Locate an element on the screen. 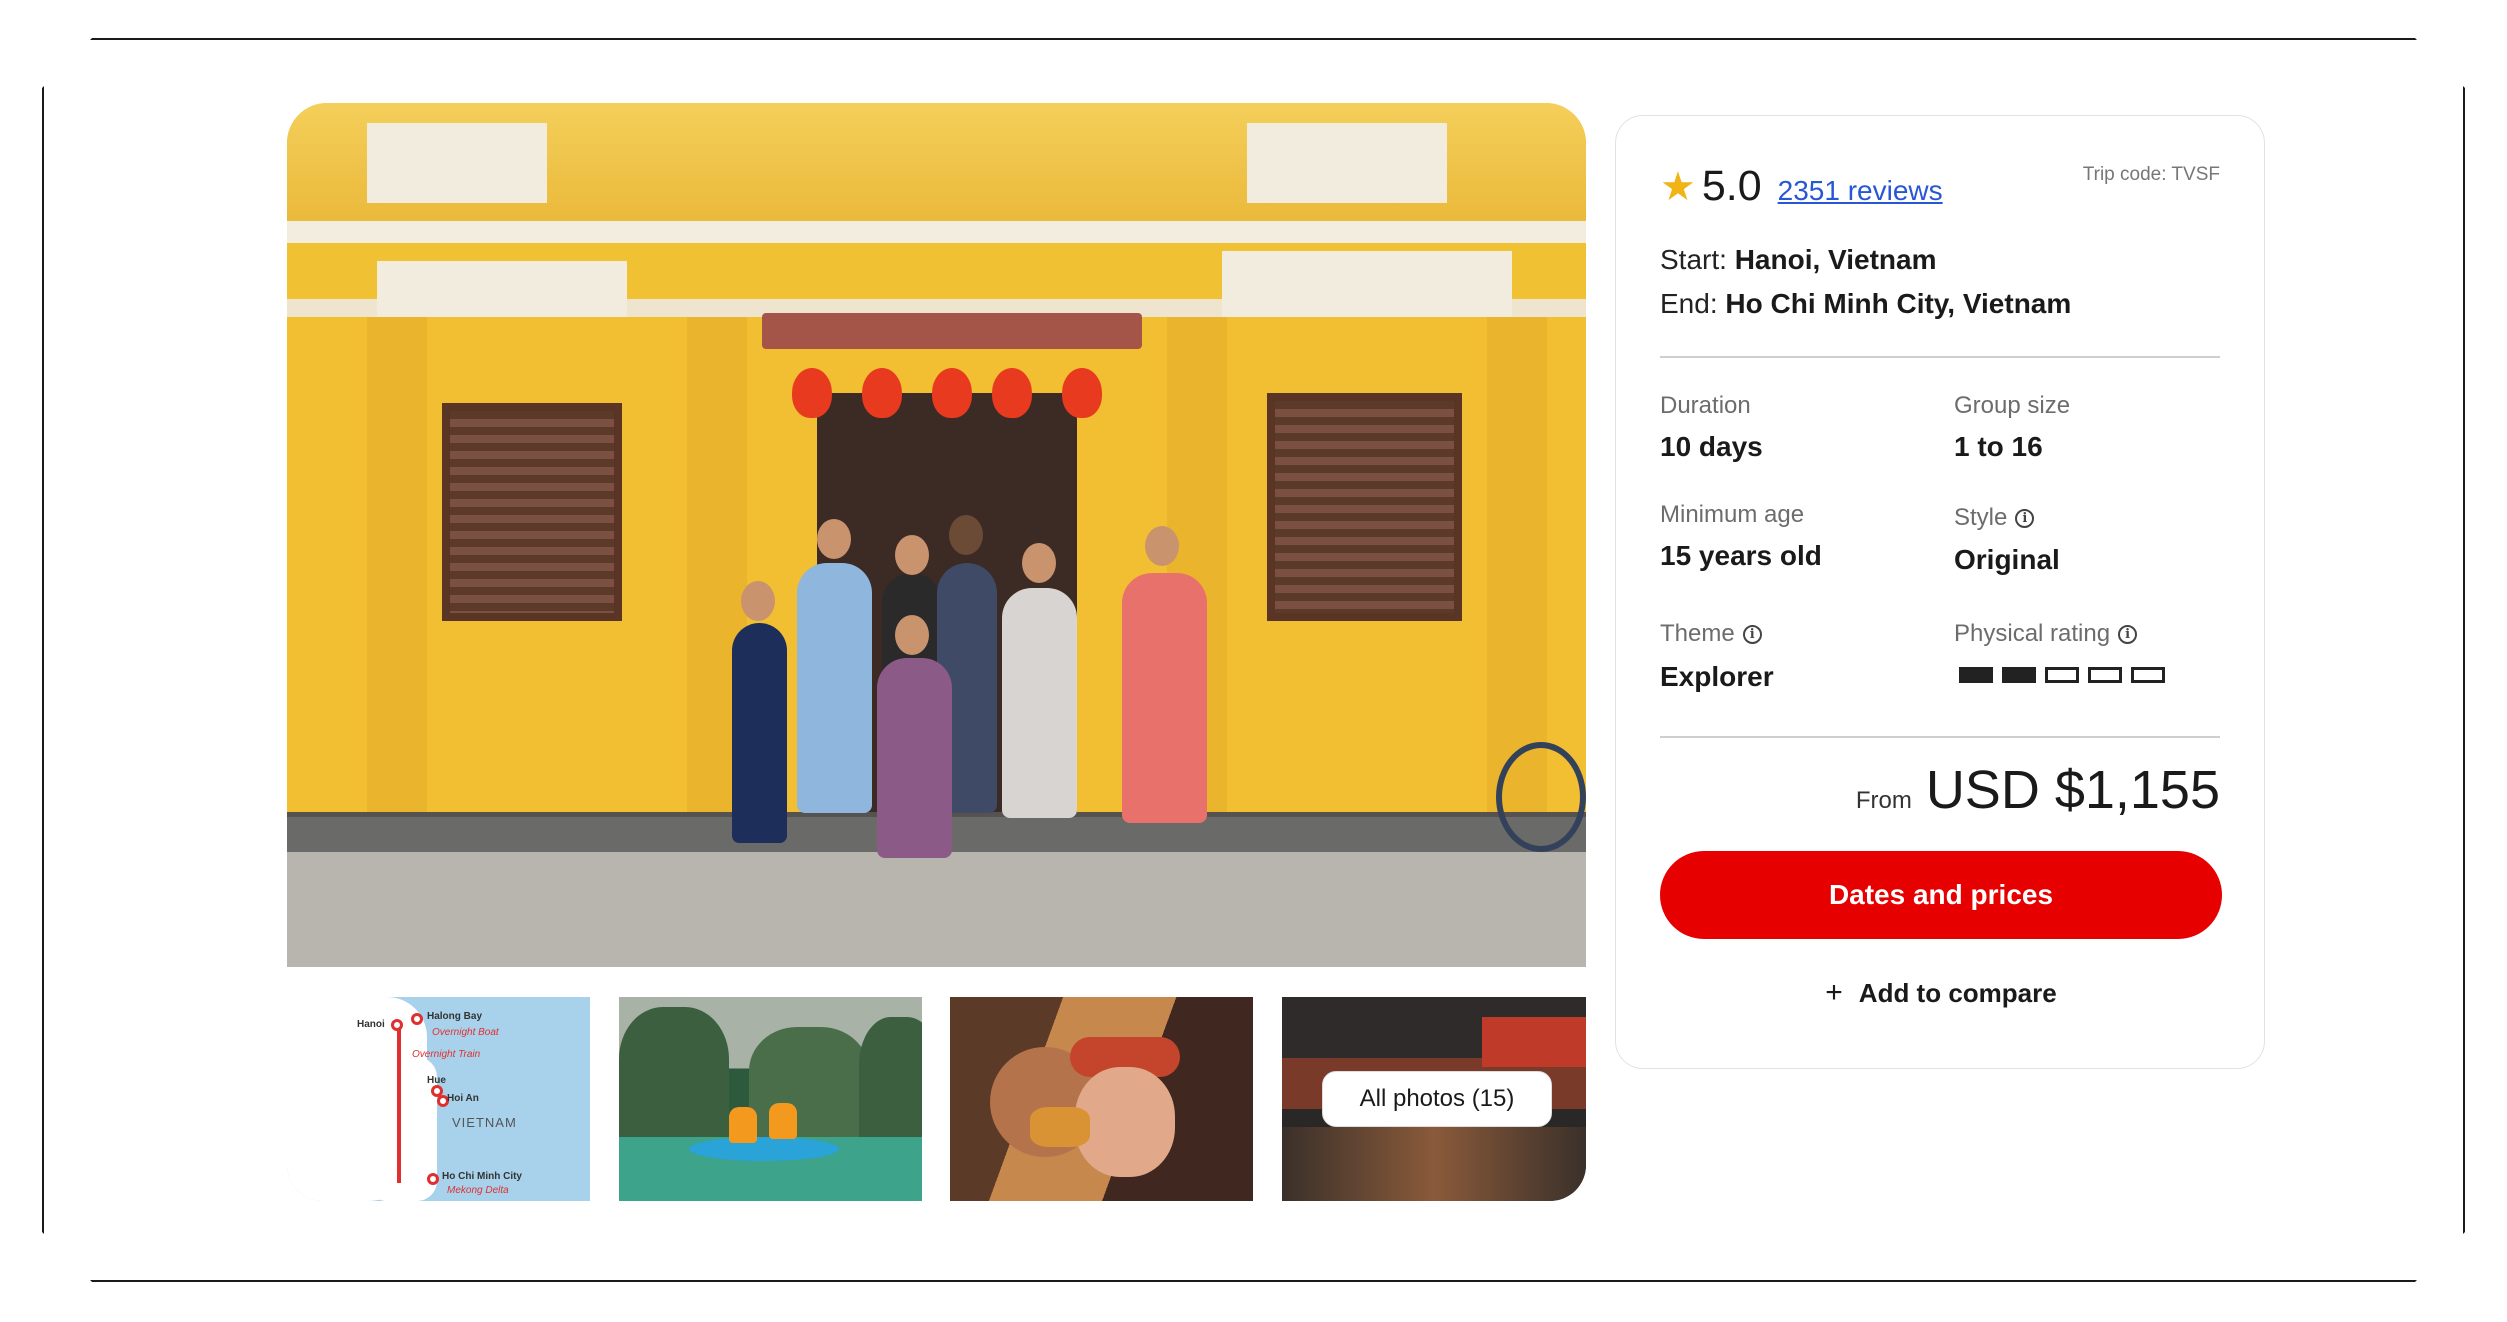 This screenshot has height=1322, width=2507. from-label: From is located at coordinates (1883, 800).